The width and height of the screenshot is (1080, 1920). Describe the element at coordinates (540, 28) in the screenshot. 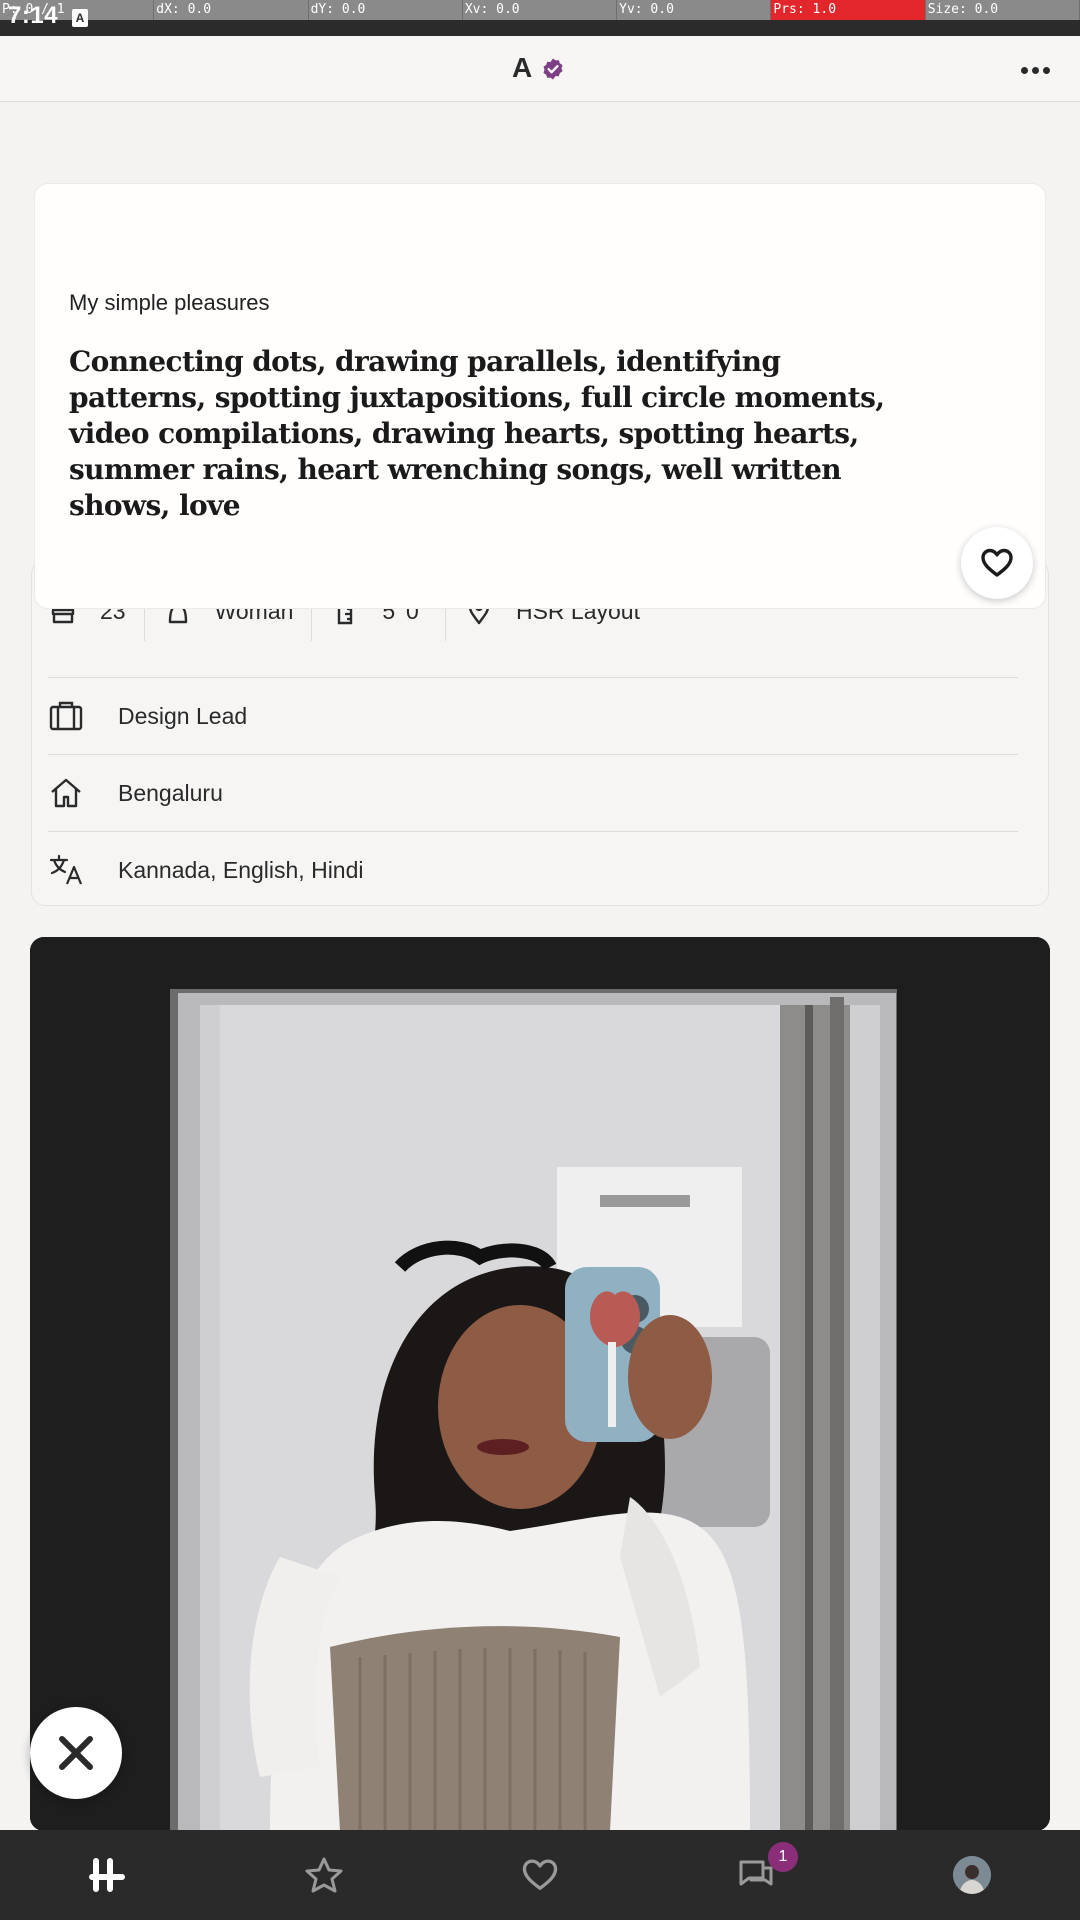

I see `status-bar` at that location.